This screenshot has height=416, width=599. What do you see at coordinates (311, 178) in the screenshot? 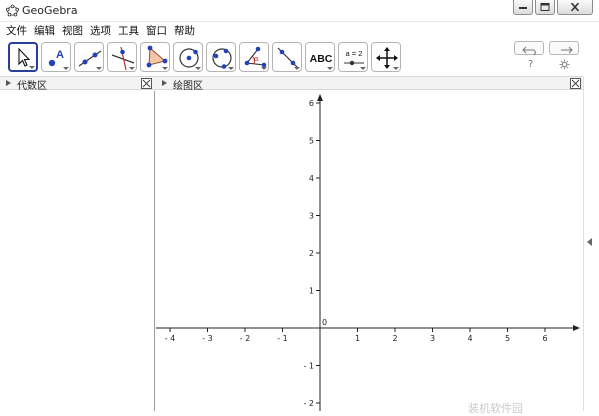
I see `y-tick-label: 4` at bounding box center [311, 178].